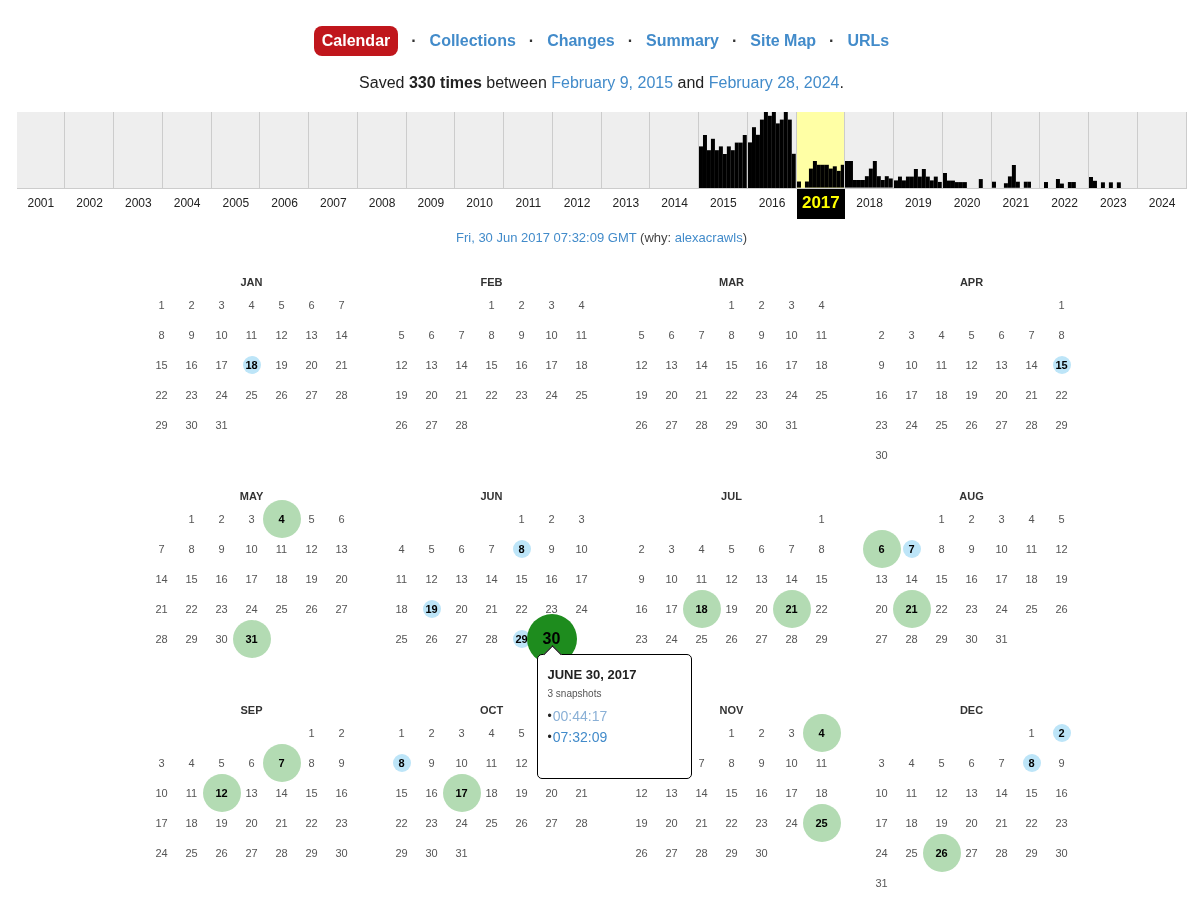  Describe the element at coordinates (911, 823) in the screenshot. I see `calendar-day: 18` at that location.